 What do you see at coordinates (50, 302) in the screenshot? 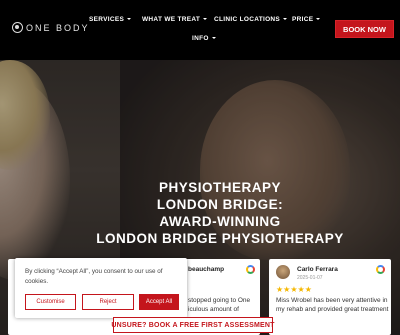
I see `customise-button: Customise` at bounding box center [50, 302].